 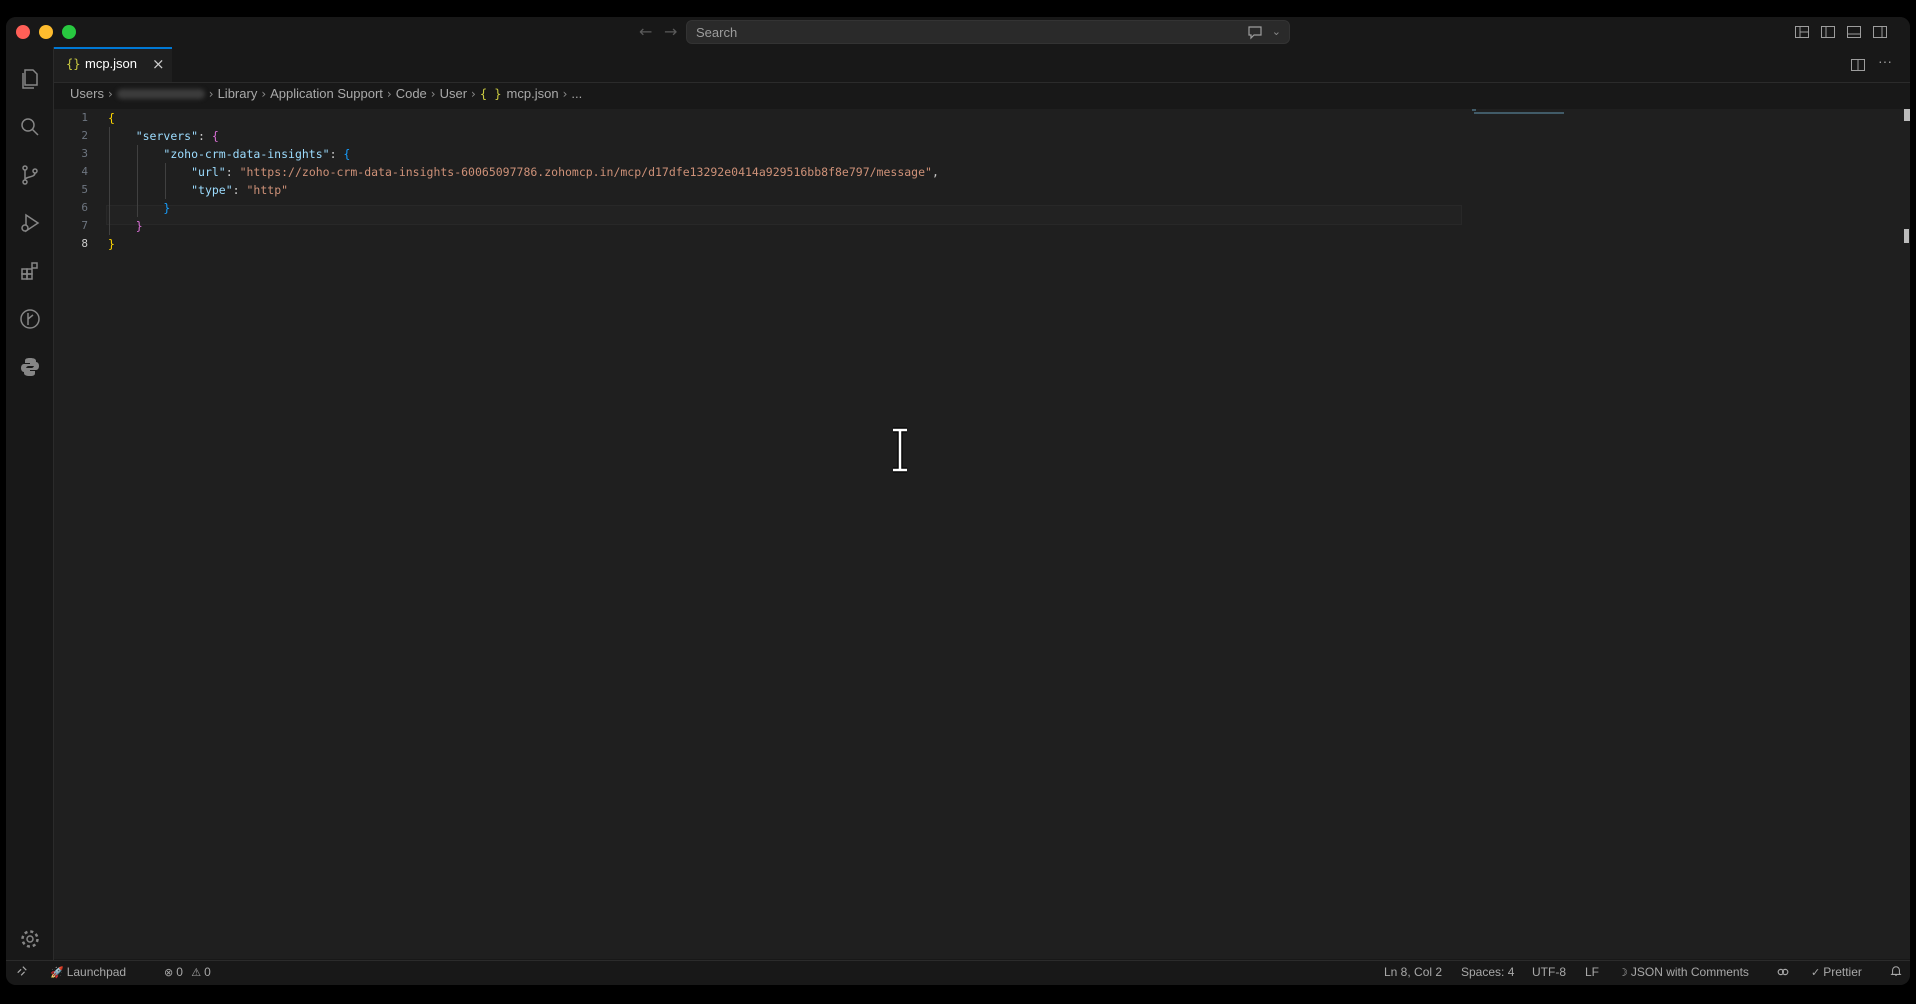 What do you see at coordinates (57, 972) in the screenshot?
I see `rocket-icon: 🚀` at bounding box center [57, 972].